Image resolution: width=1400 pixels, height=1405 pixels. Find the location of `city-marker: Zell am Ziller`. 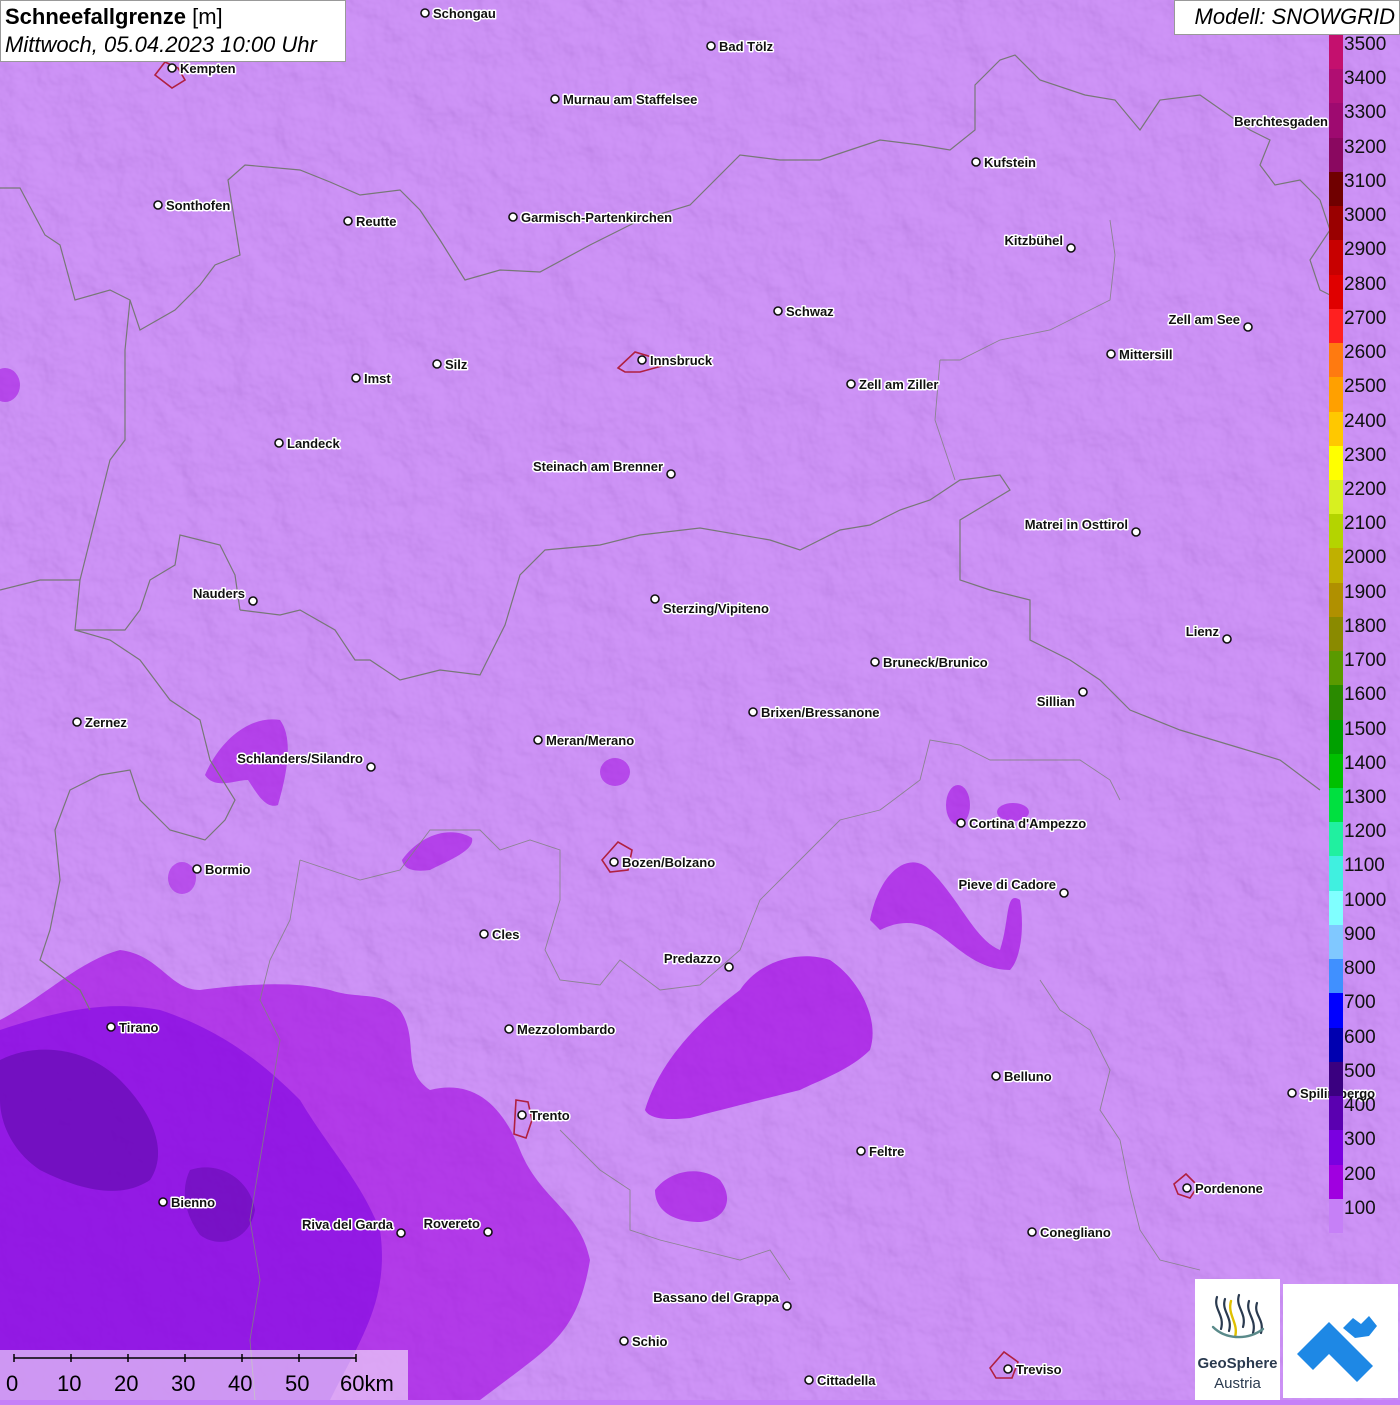

city-marker: Zell am Ziller is located at coordinates (893, 385).